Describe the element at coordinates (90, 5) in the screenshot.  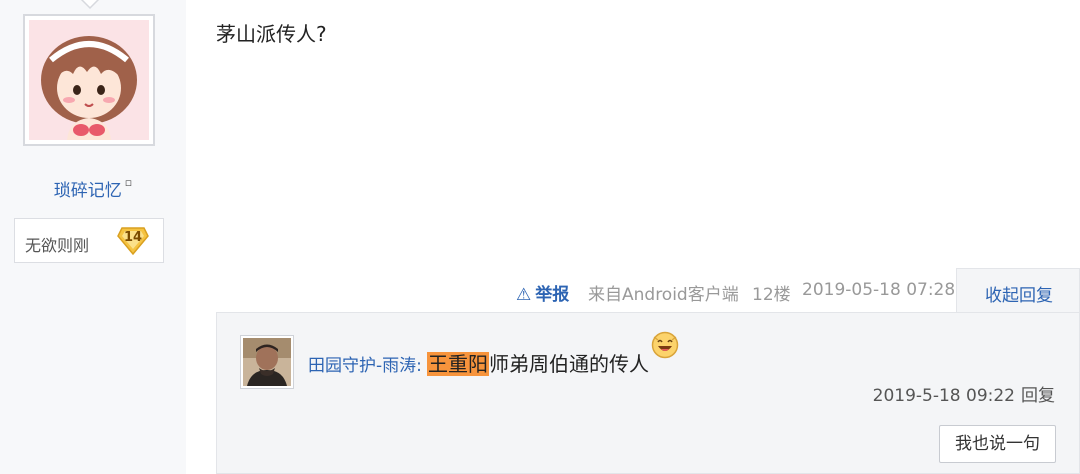
I see `avatar-pointer-icon` at that location.